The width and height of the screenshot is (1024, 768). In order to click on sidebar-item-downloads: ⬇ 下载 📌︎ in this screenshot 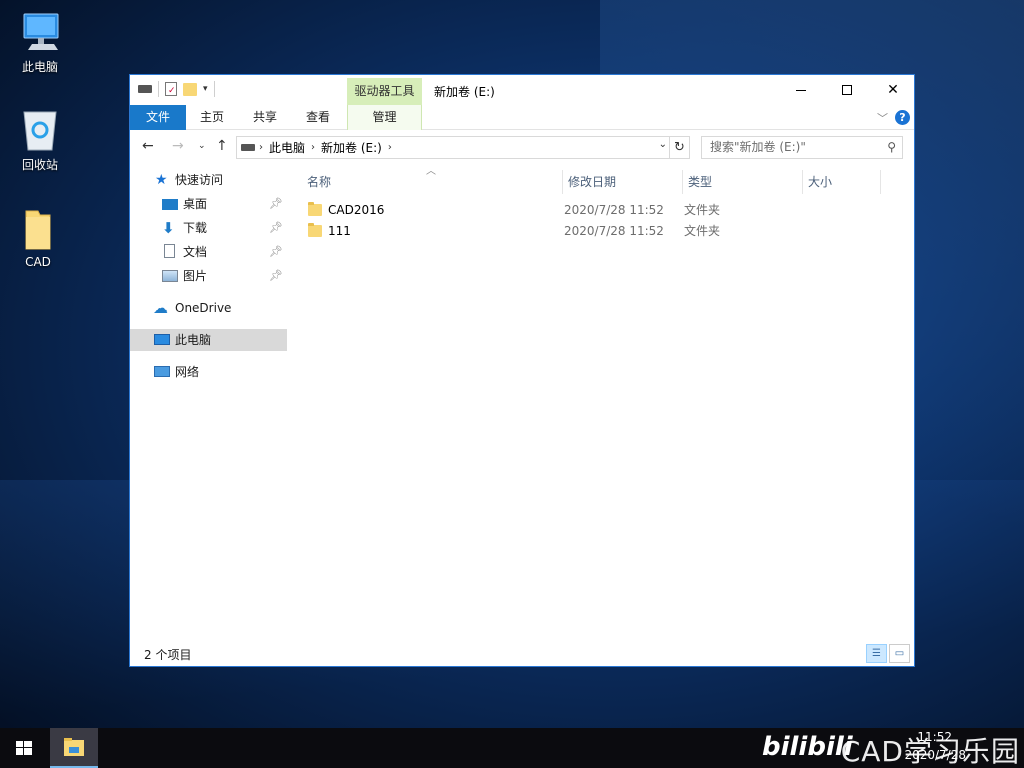, I will do `click(208, 228)`.